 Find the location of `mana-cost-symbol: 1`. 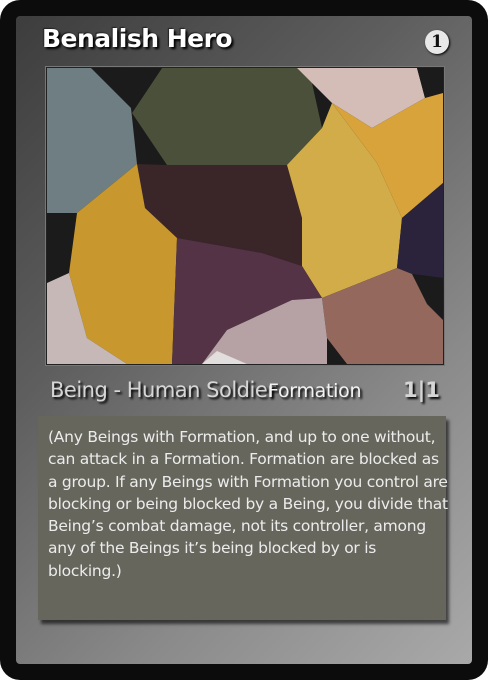

mana-cost-symbol: 1 is located at coordinates (437, 42).